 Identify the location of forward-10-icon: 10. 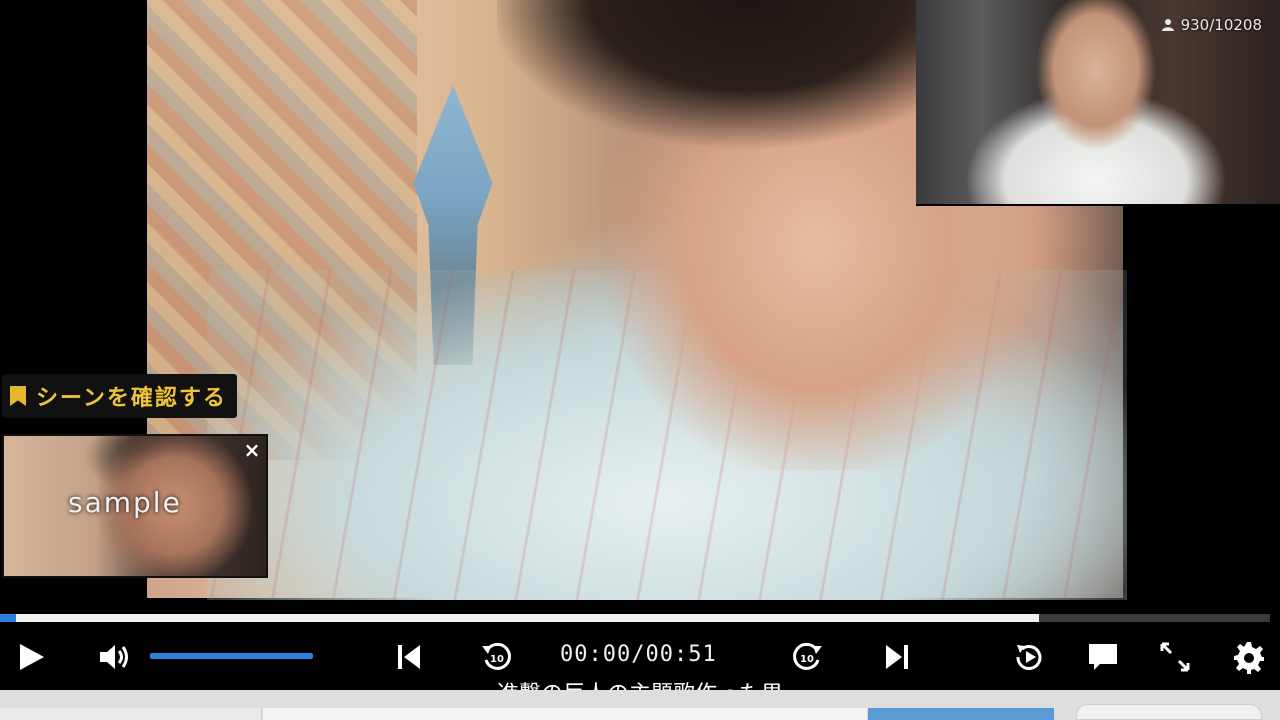
(807, 656).